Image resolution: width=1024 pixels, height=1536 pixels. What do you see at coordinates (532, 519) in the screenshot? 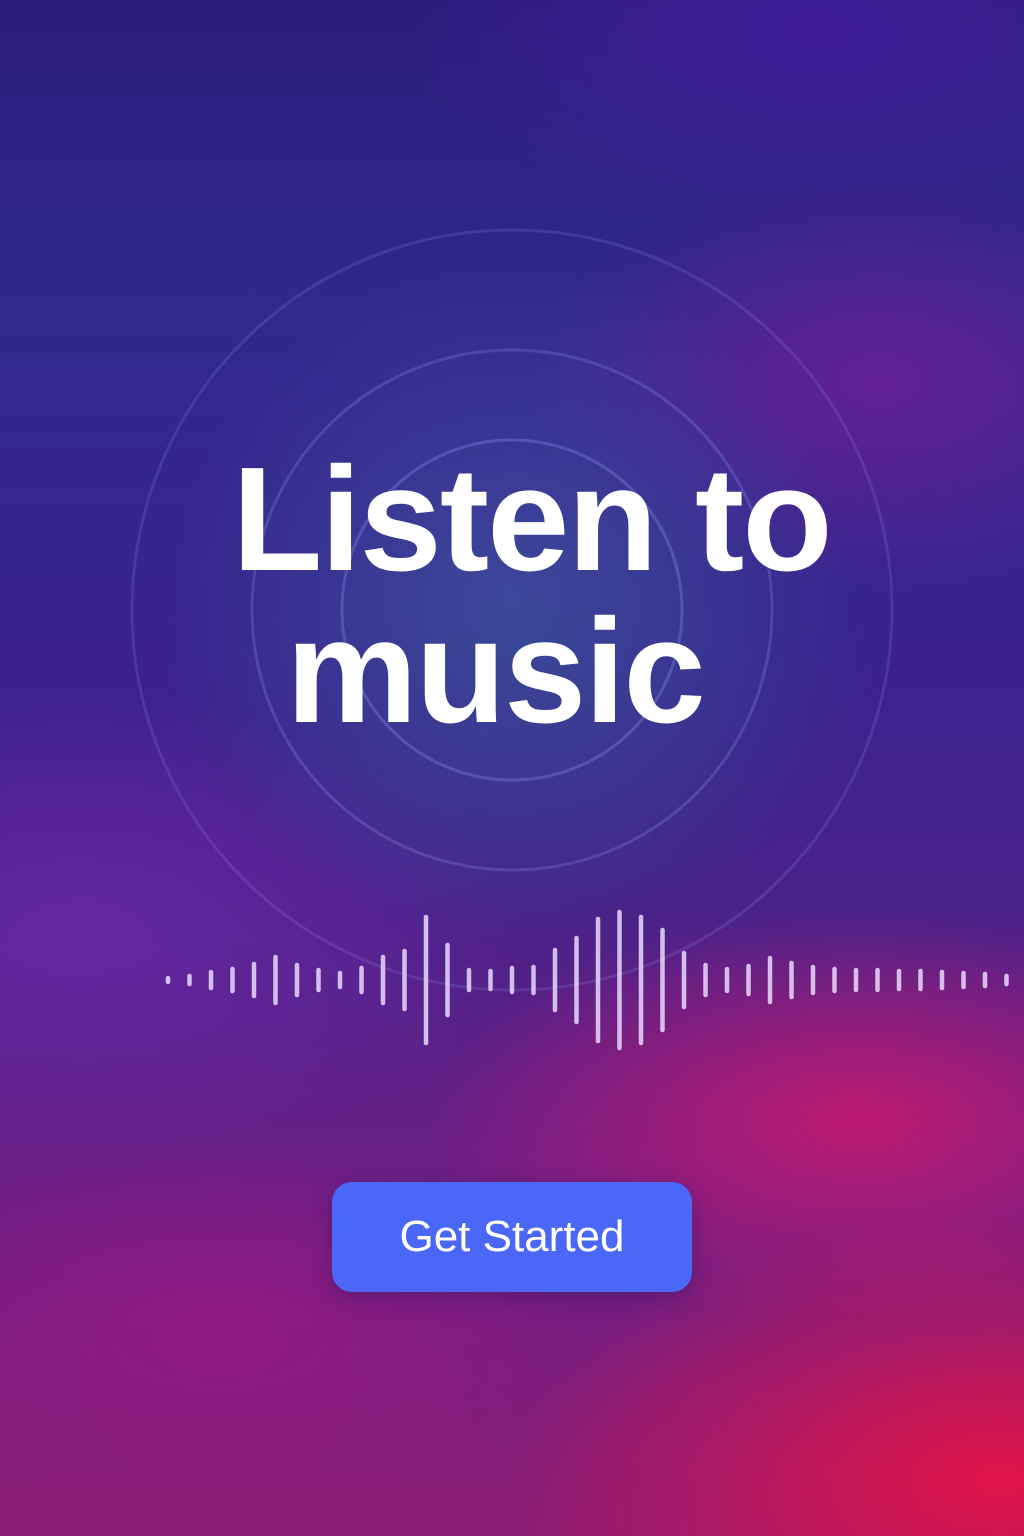
I see `headline-line-1: Listen to` at bounding box center [532, 519].